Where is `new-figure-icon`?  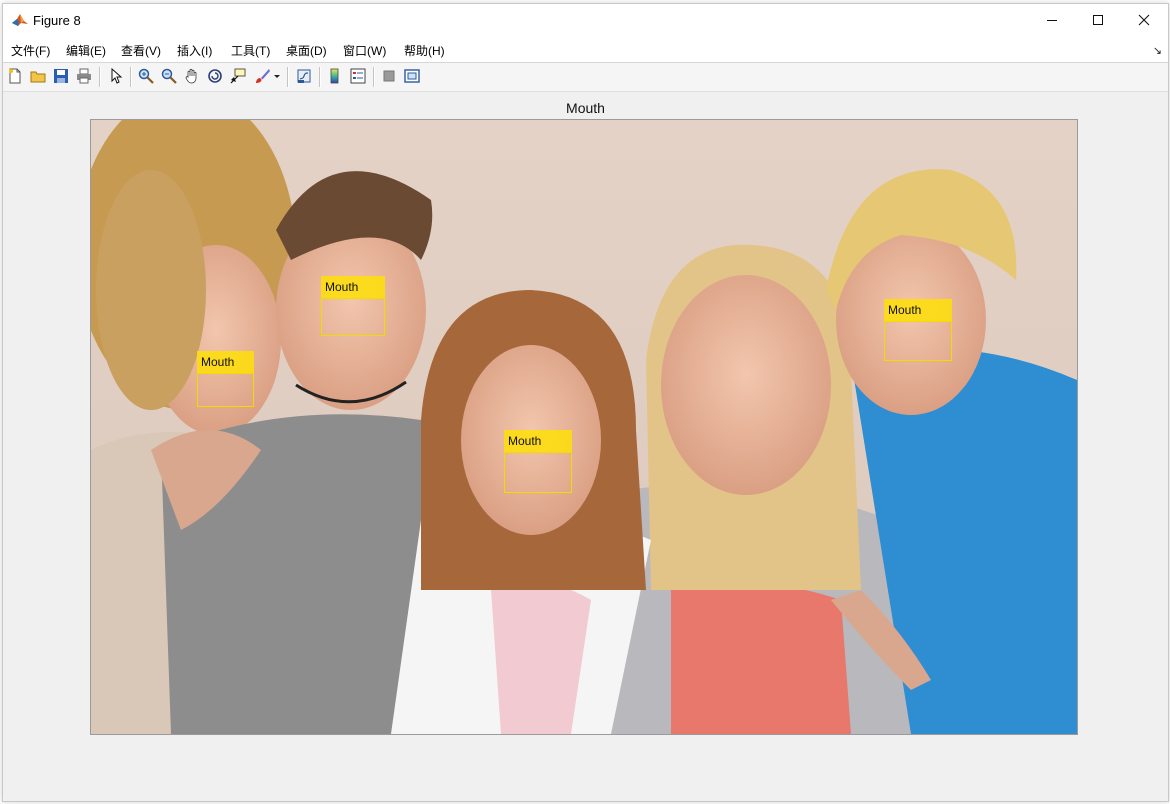
new-figure-icon is located at coordinates (15, 76).